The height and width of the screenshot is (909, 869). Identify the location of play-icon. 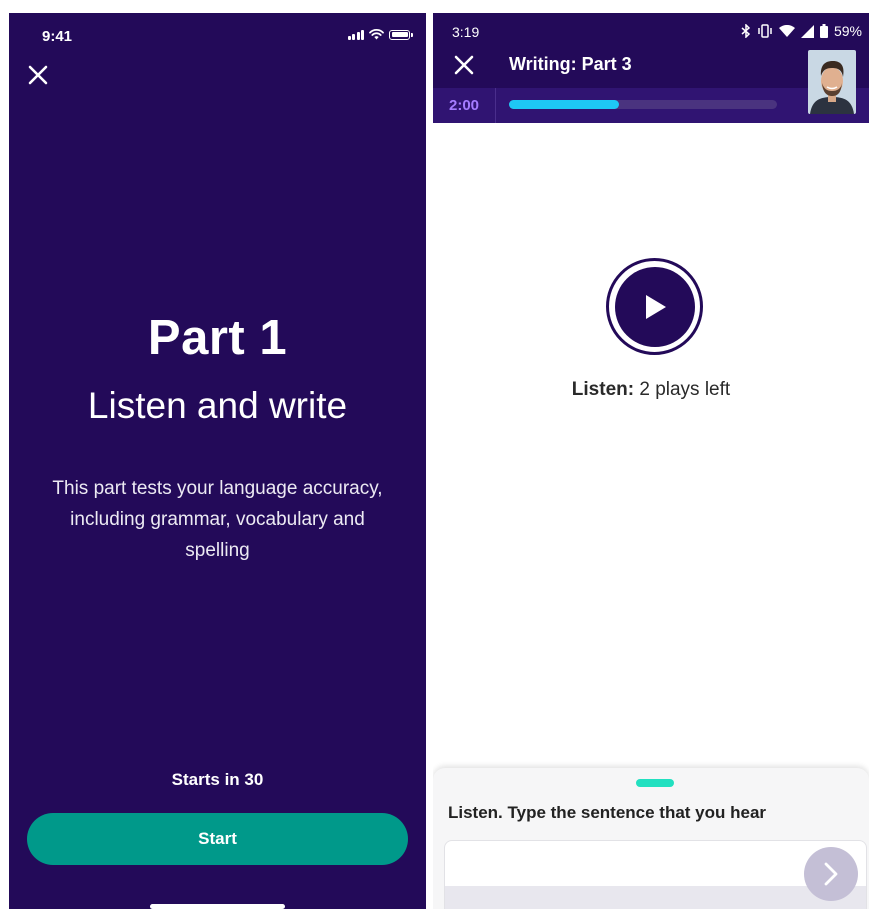
(655, 306).